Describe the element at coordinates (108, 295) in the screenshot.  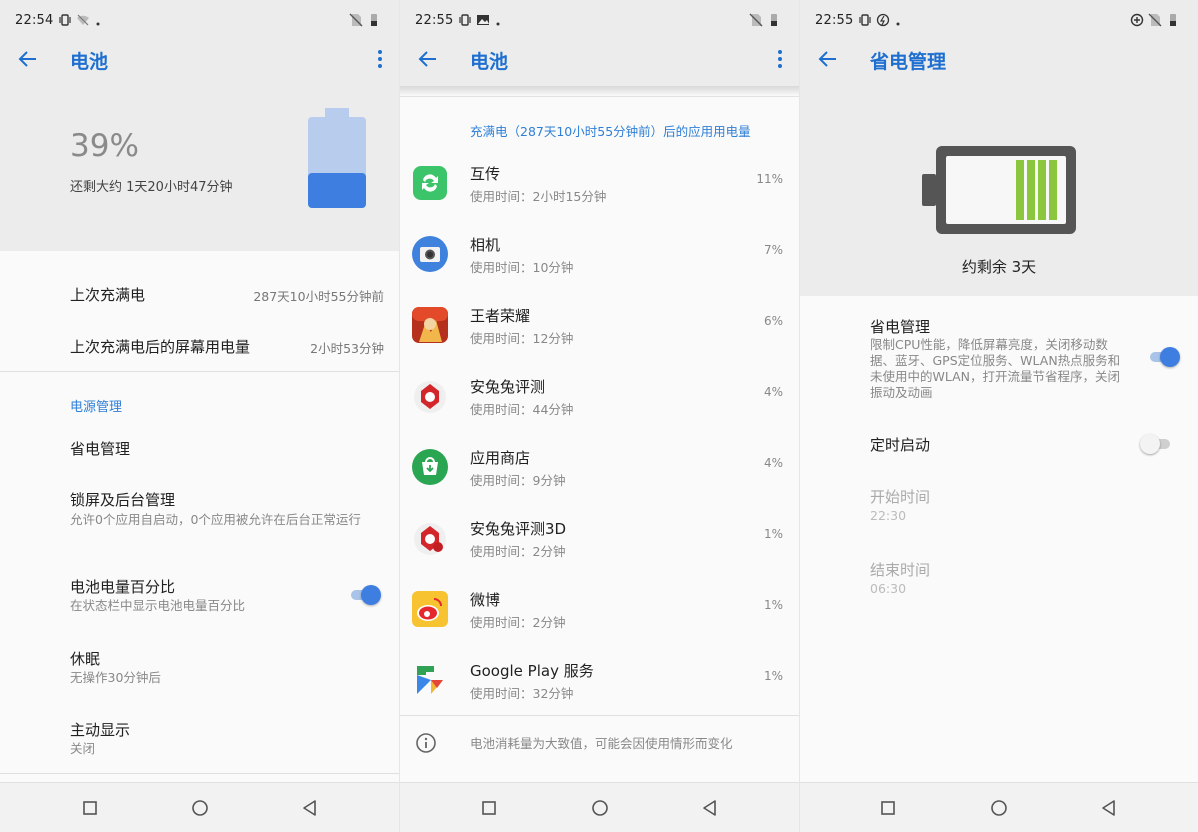
I see `last-full-charge-label: 上次充满电` at that location.